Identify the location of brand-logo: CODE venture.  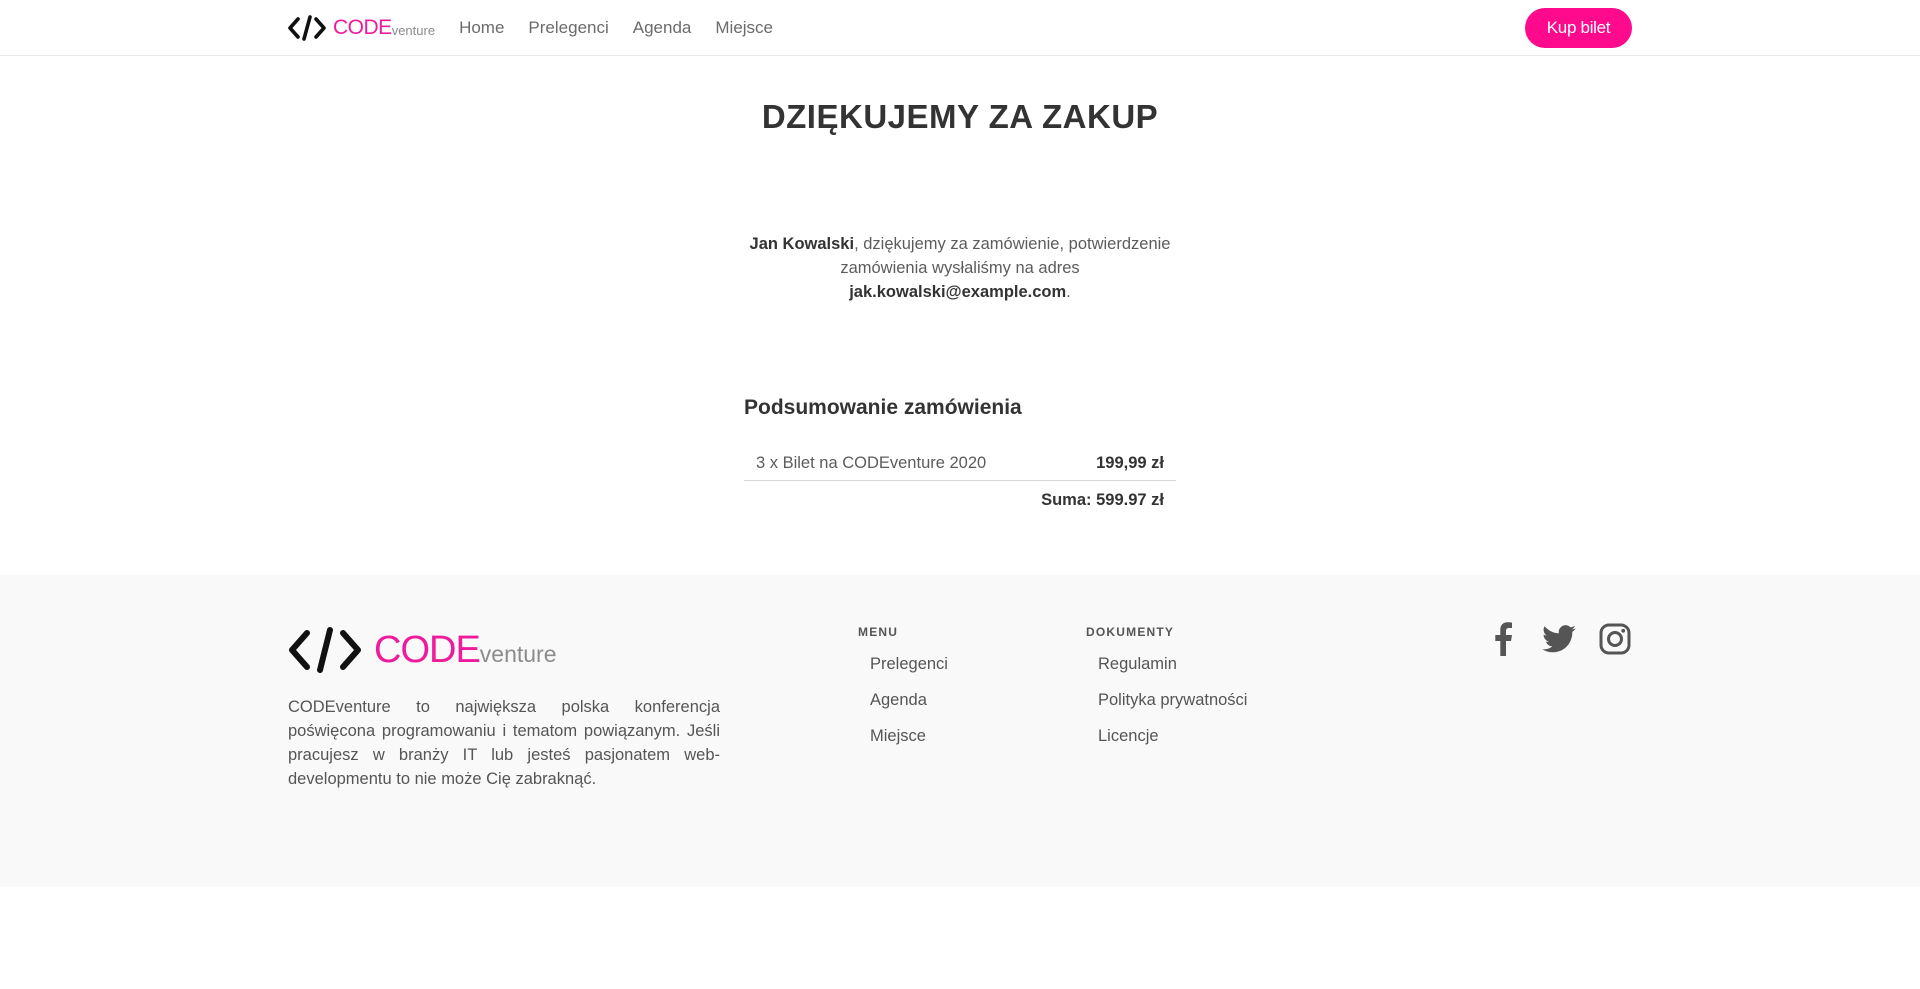
(361, 28).